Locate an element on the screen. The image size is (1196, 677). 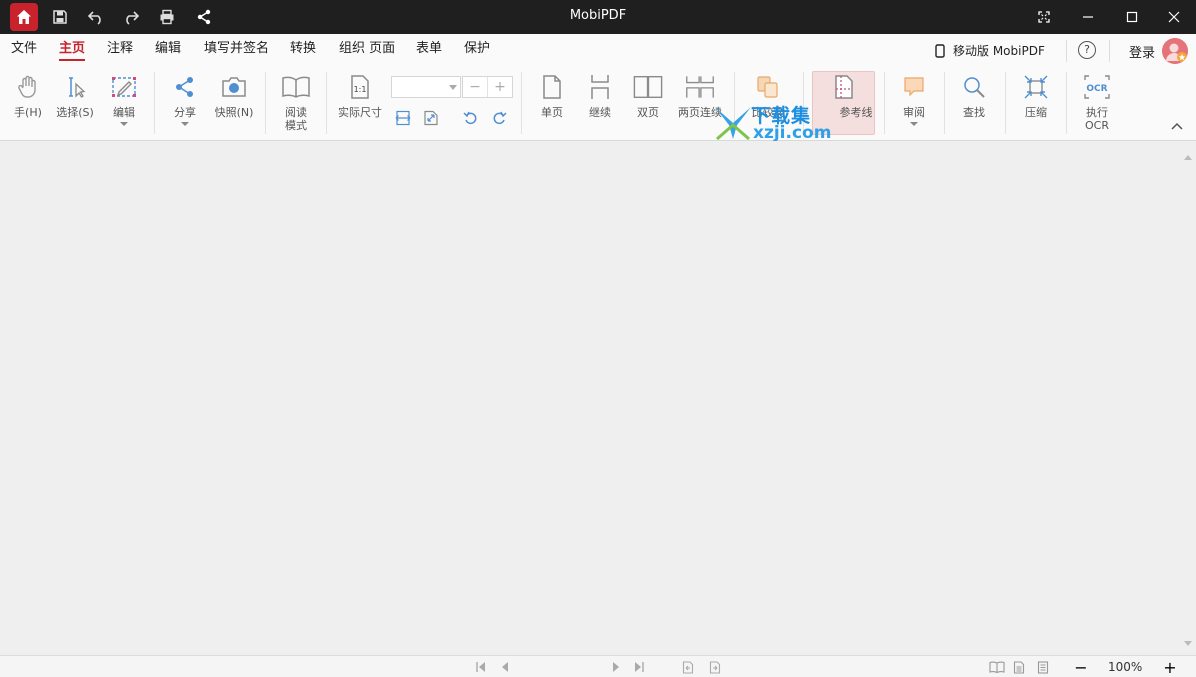
previous-page-button is located at coordinates (505, 667).